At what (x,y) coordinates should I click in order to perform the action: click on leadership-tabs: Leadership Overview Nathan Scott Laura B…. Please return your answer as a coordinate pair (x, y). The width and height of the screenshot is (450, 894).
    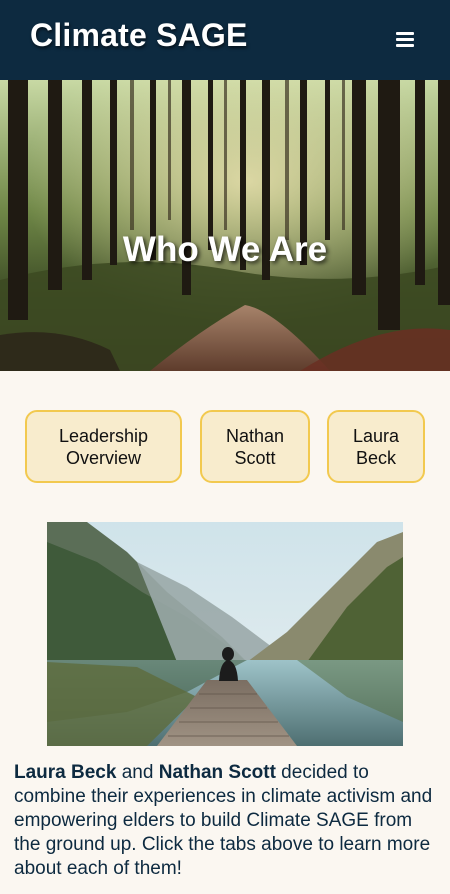
    Looking at the image, I should click on (225, 446).